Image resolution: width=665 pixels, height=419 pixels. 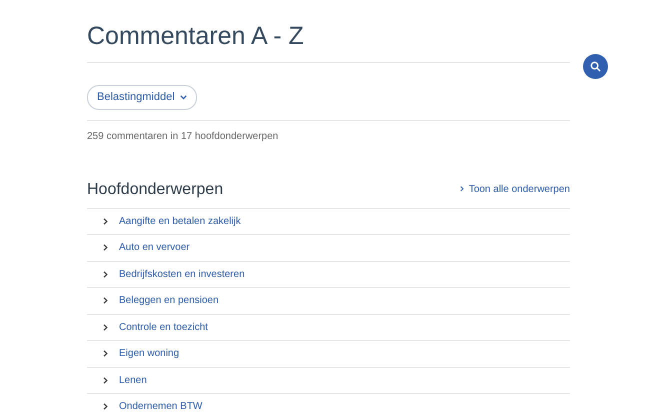 What do you see at coordinates (141, 354) in the screenshot?
I see `topic-link: Eigen woning` at bounding box center [141, 354].